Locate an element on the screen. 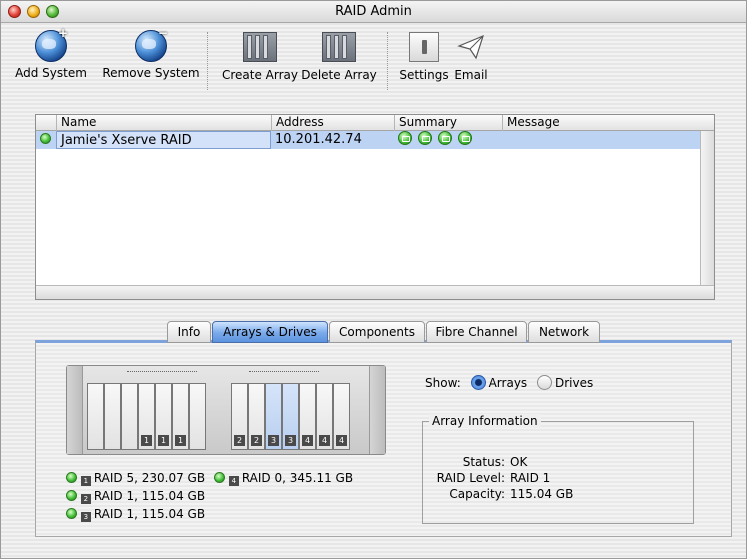 This screenshot has width=747, height=559. array-legend-item: 4 RAID 0, 345.11 GB is located at coordinates (283, 478).